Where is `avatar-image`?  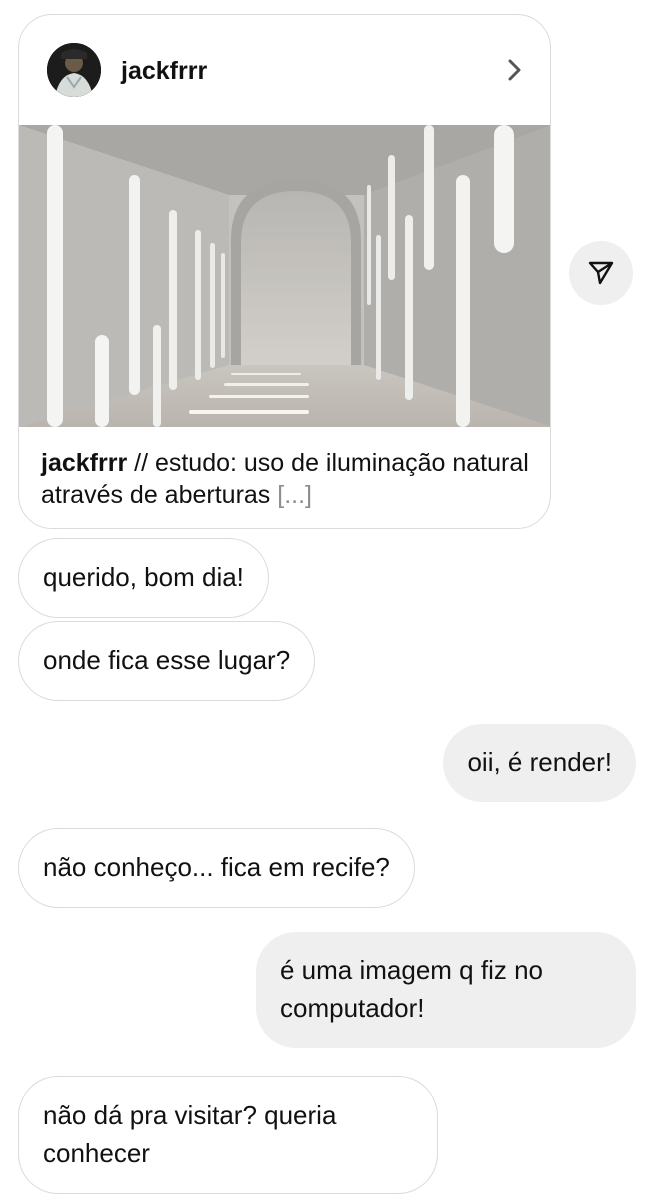
avatar-image is located at coordinates (74, 70).